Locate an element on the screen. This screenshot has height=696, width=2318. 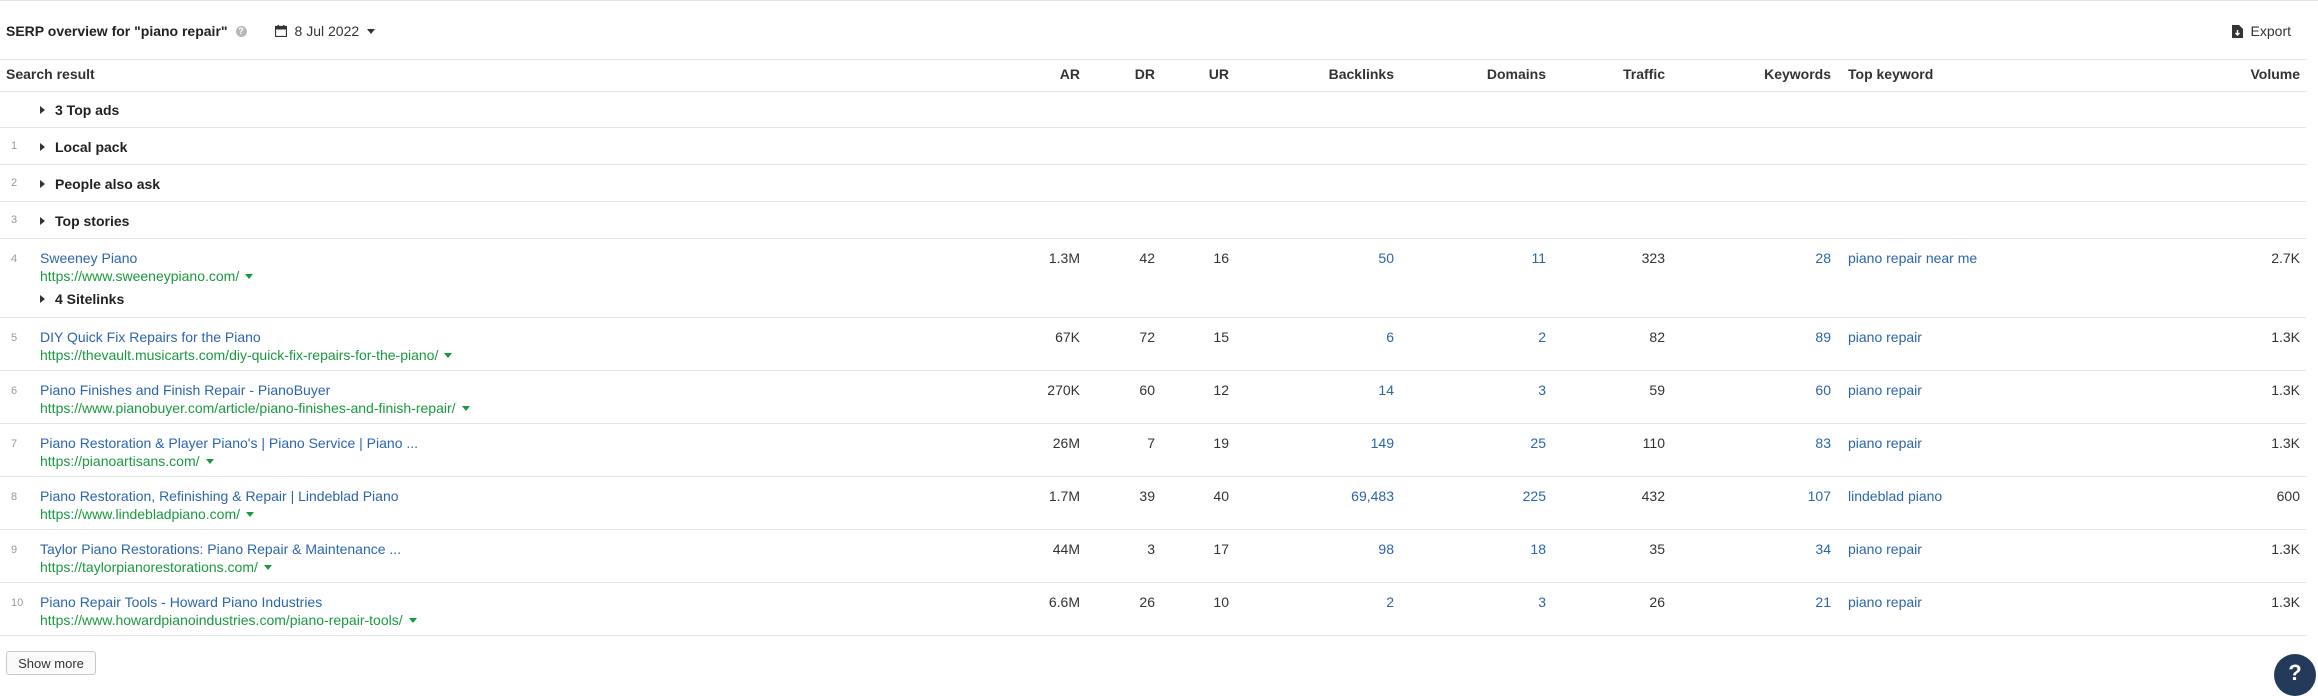
people-also-ask-toggle: People also ask is located at coordinates (100, 184).